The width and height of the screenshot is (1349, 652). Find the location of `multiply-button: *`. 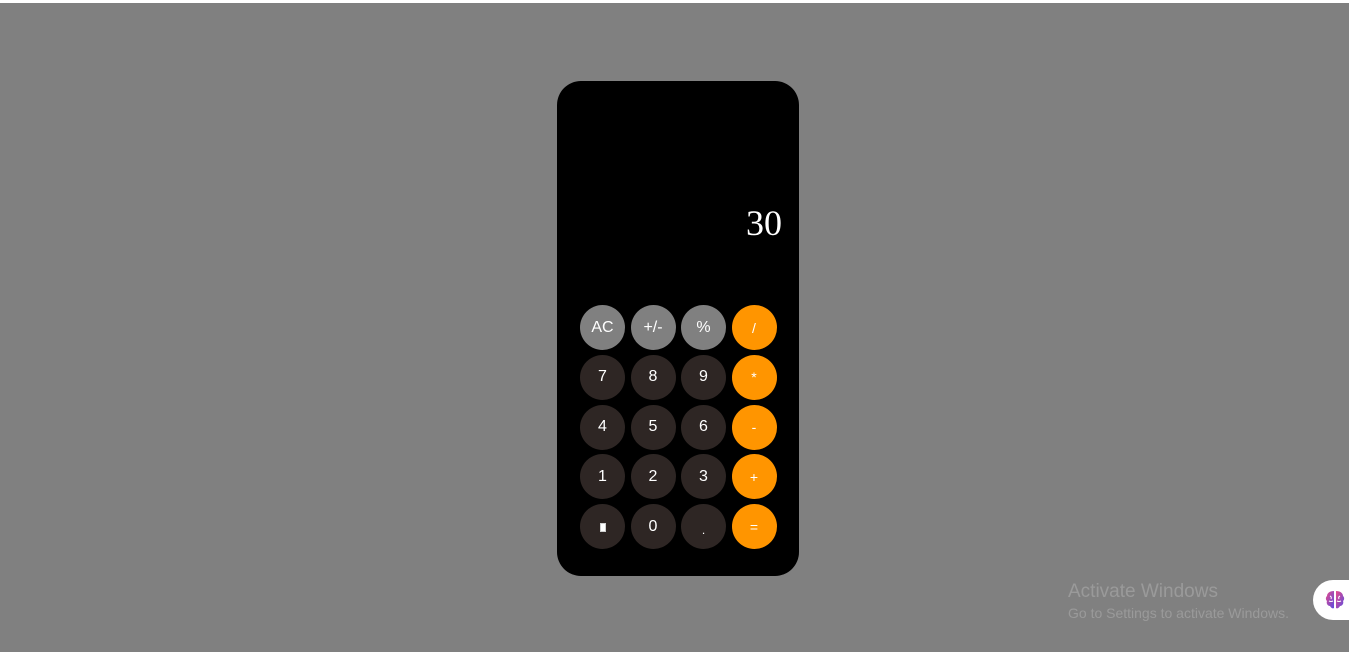

multiply-button: * is located at coordinates (754, 377).